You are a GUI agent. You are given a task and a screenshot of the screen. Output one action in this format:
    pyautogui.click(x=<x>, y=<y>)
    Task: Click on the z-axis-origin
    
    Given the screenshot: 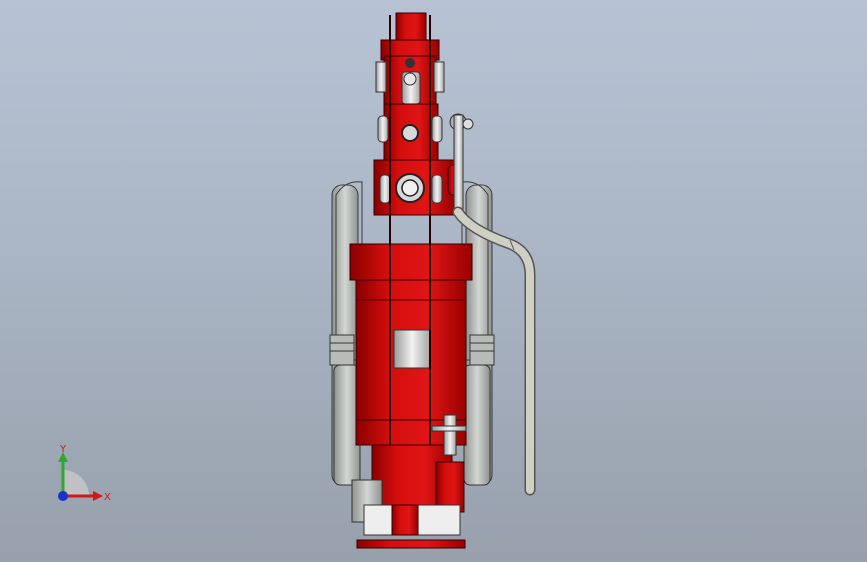 What is the action you would take?
    pyautogui.click(x=63, y=496)
    